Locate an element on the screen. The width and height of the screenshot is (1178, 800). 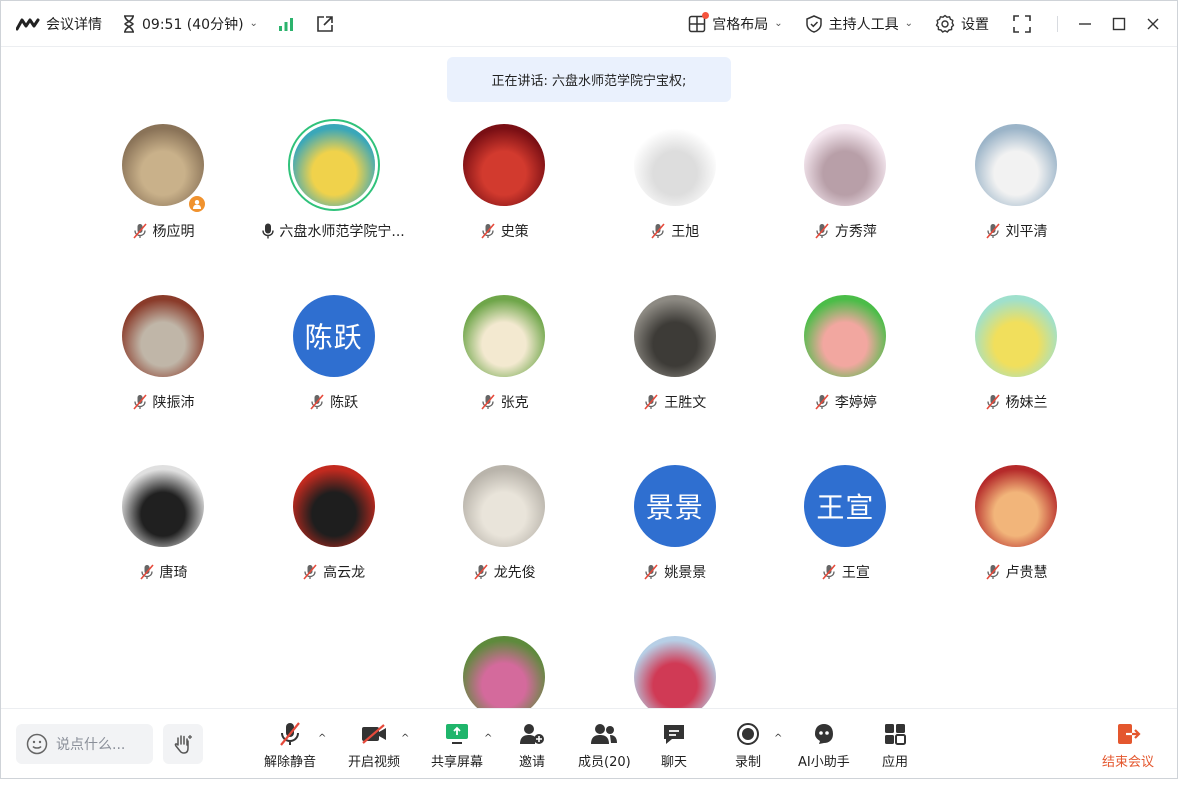
participant-tile: 张克 is located at coordinates (504, 374).